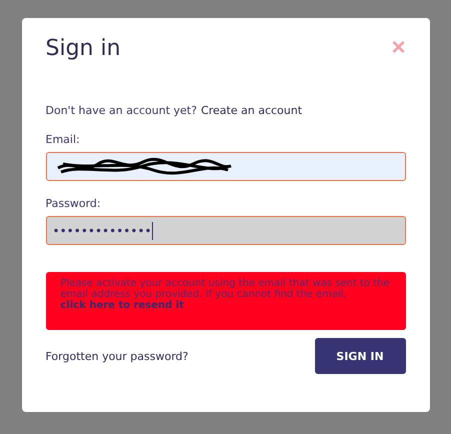 This screenshot has width=451, height=434. I want to click on password-value: ••••••••••••••, so click(102, 231).